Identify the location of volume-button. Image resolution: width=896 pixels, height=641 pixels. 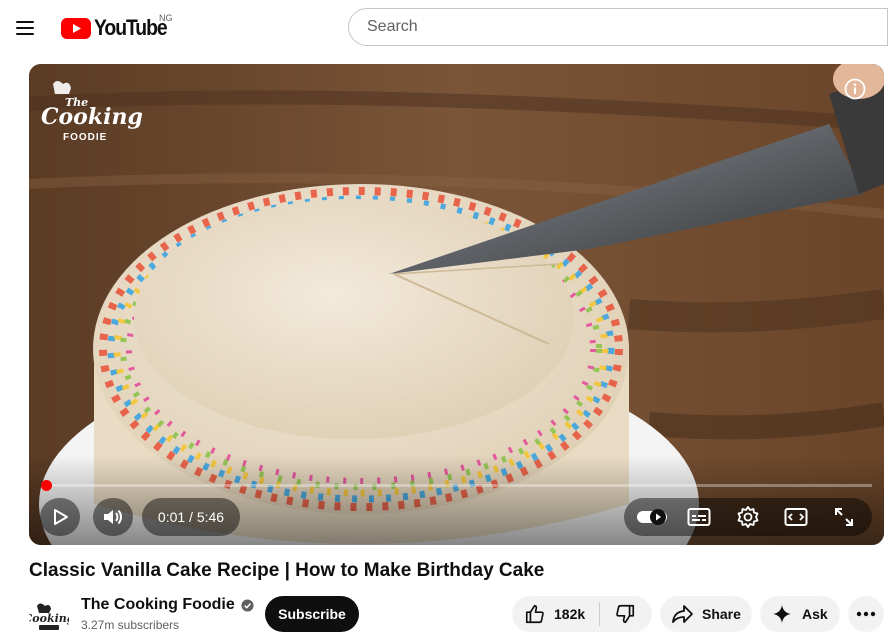
(113, 517).